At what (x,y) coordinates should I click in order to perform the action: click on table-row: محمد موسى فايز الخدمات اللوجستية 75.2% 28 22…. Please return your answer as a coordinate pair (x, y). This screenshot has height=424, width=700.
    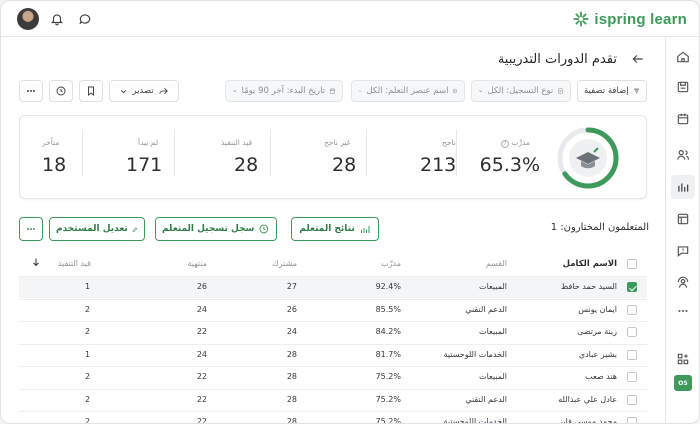
    Looking at the image, I should click on (333, 417).